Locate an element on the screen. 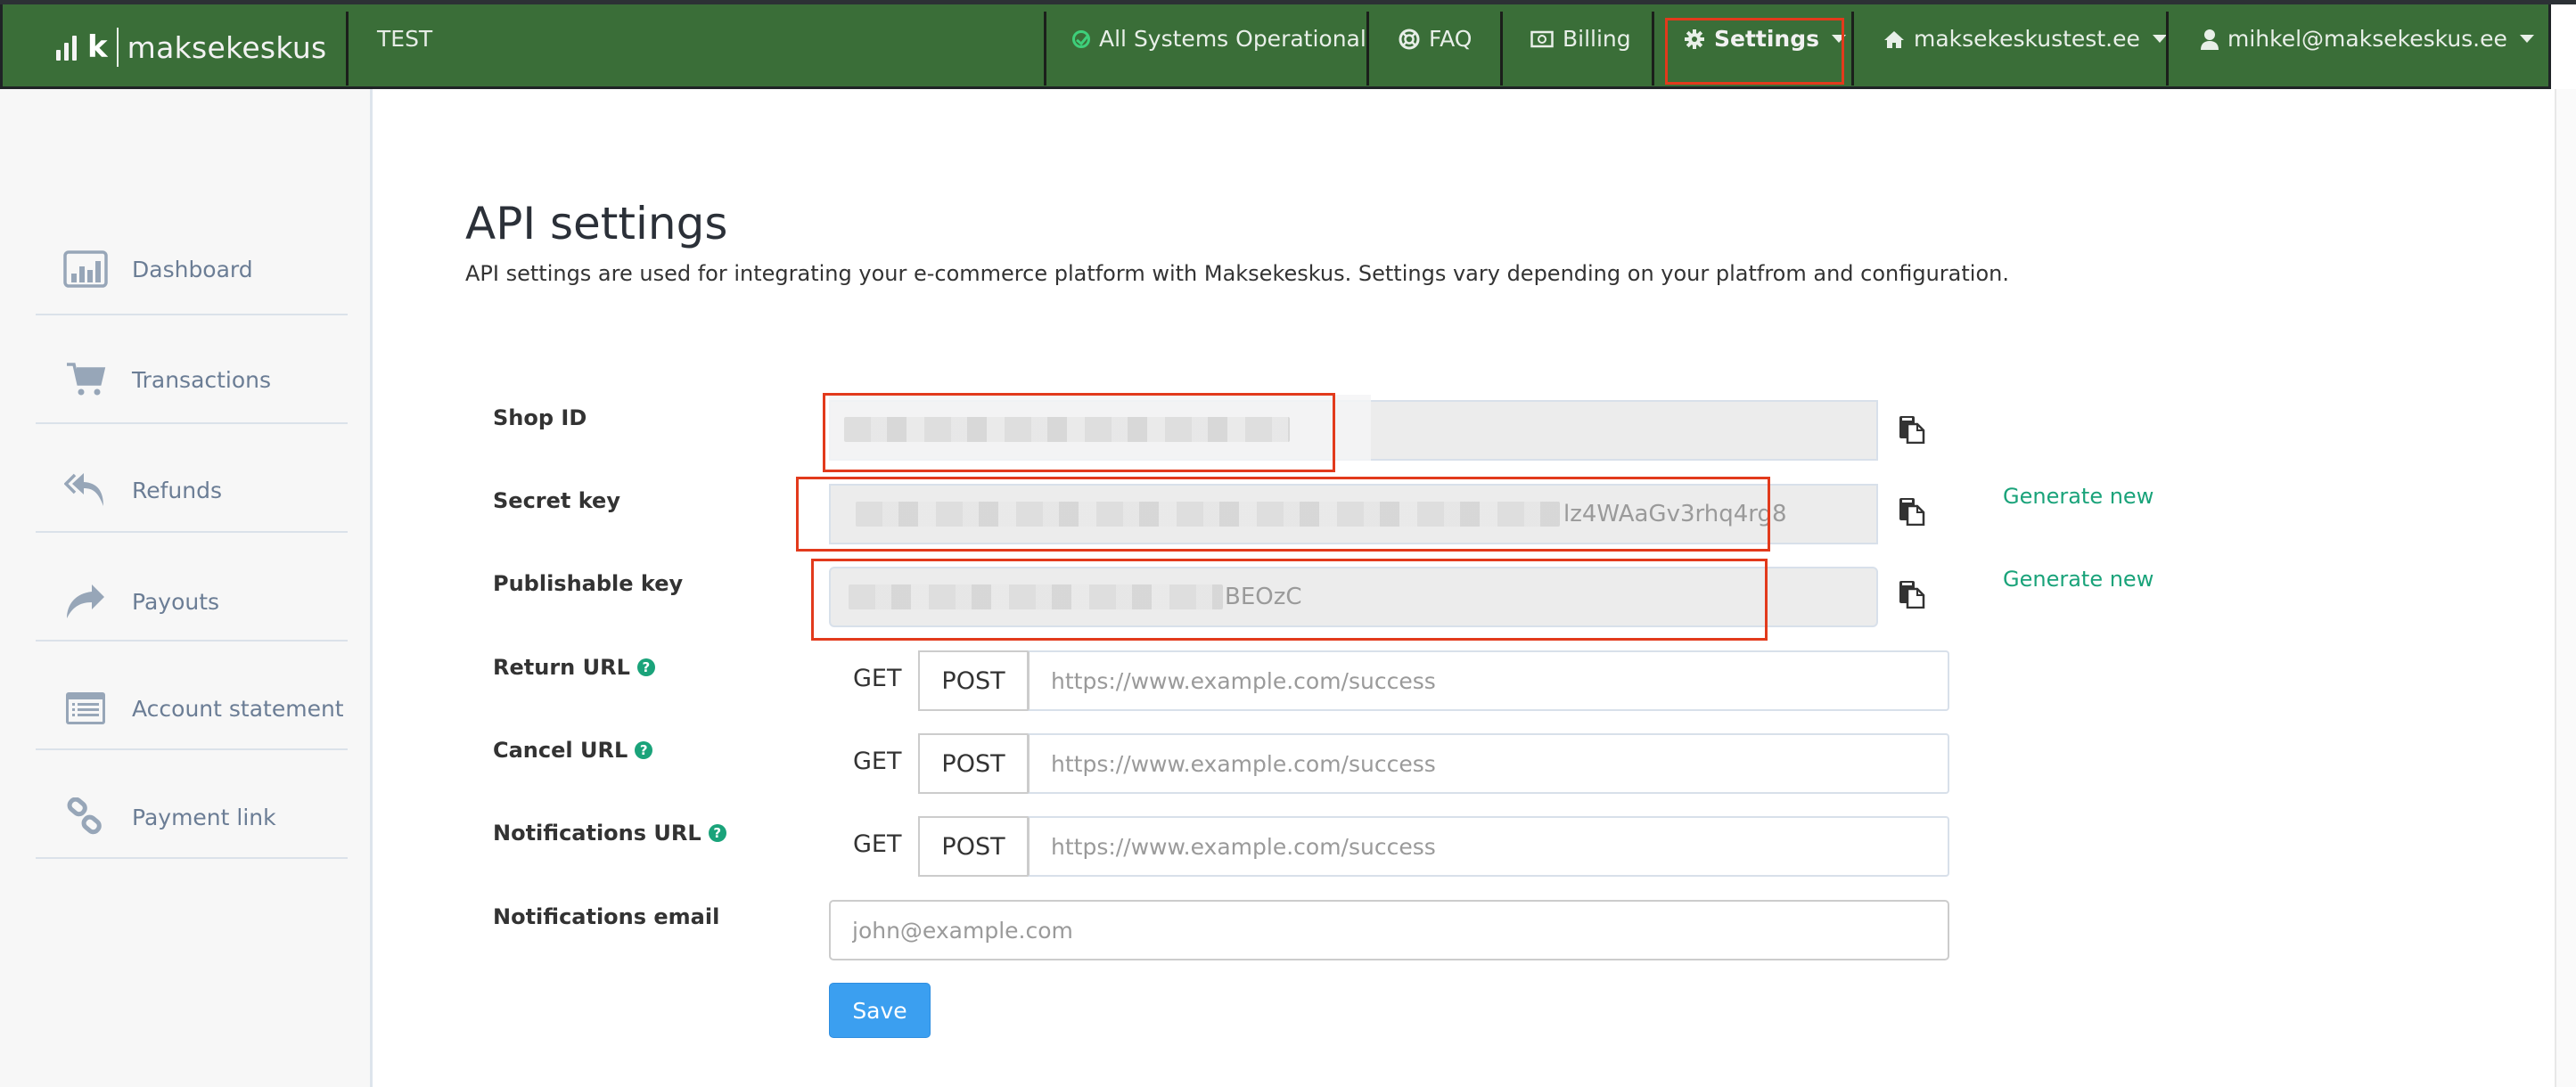 The height and width of the screenshot is (1087, 2576). return-url-input is located at coordinates (1489, 680).